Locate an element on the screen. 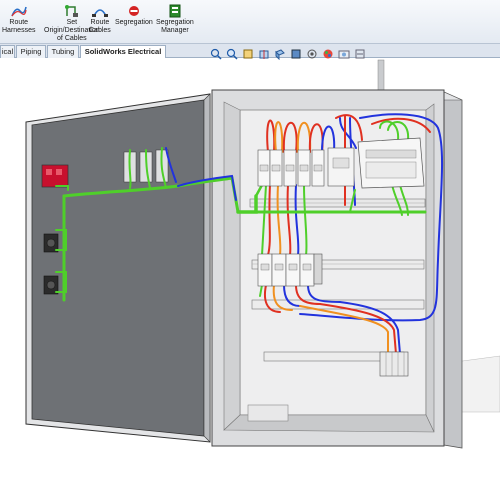  cabinet-side-panel is located at coordinates (453, 270).